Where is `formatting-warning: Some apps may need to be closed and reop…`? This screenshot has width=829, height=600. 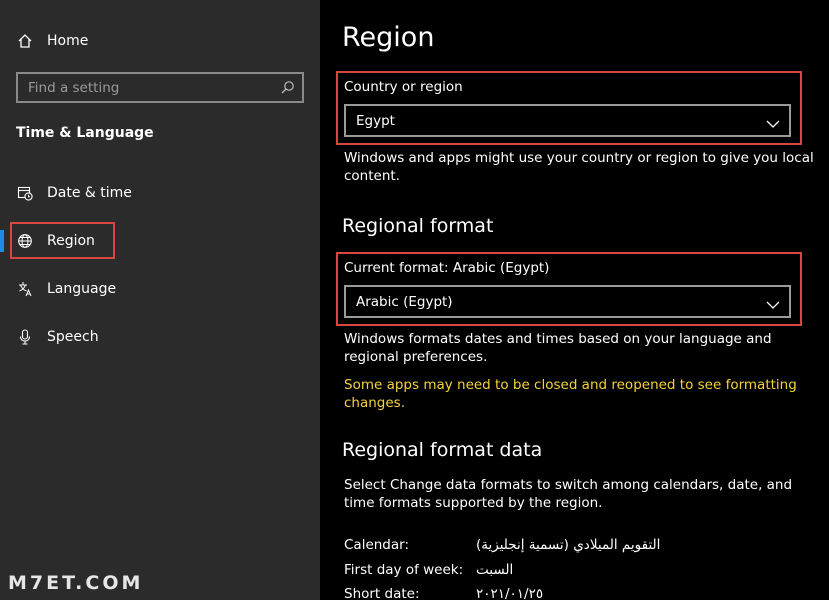
formatting-warning: Some apps may need to be closed and reop… is located at coordinates (570, 394).